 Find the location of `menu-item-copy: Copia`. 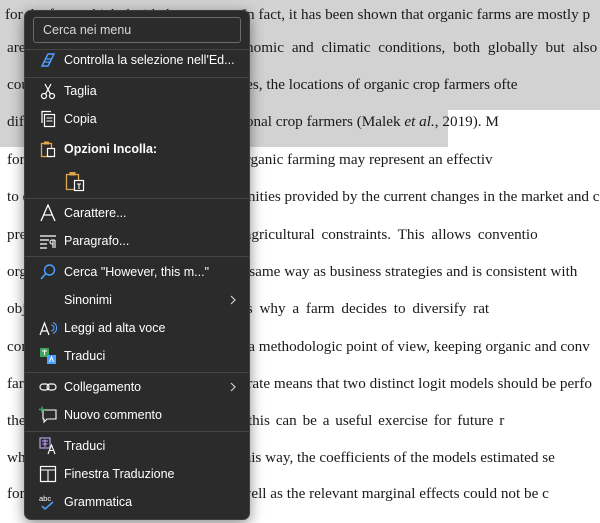

menu-item-copy: Copia is located at coordinates (137, 119).